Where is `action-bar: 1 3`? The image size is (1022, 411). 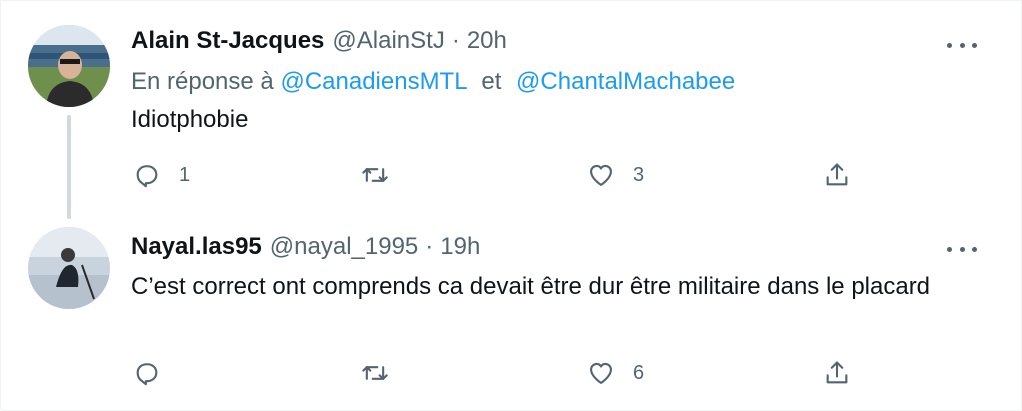 action-bar: 1 3 is located at coordinates (501, 175).